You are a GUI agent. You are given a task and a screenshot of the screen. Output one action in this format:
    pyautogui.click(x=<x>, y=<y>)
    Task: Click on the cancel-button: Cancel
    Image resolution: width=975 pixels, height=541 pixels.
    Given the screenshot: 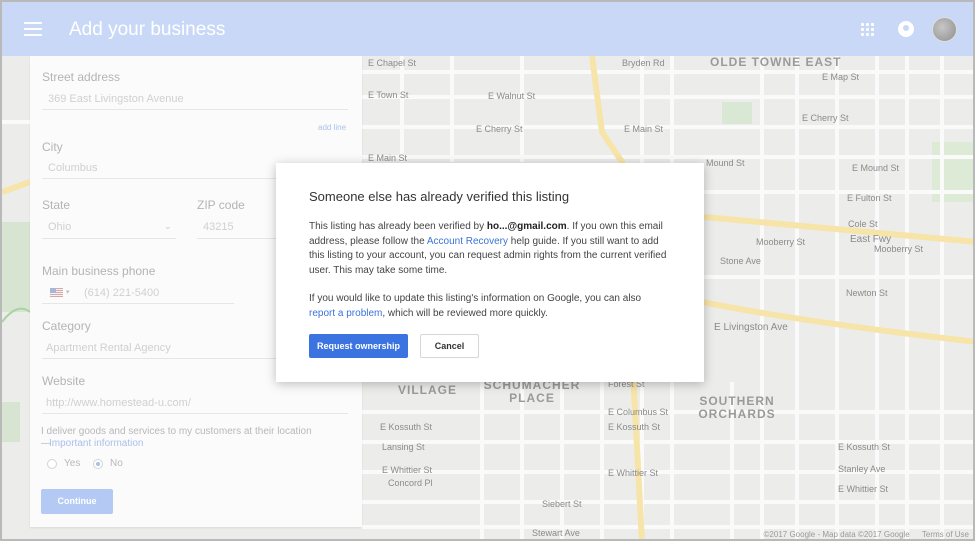 What is the action you would take?
    pyautogui.click(x=449, y=346)
    